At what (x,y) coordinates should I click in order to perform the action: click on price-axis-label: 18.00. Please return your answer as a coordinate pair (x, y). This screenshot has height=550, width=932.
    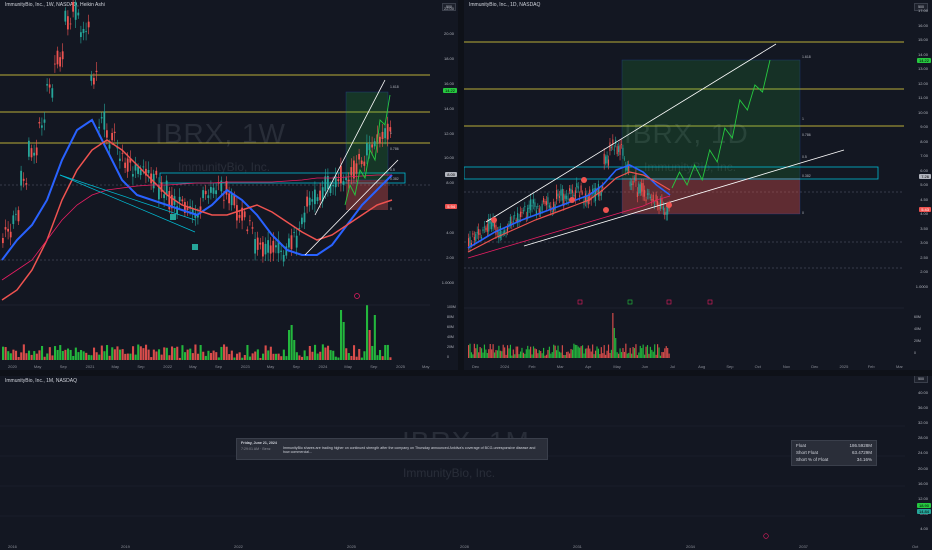
    Looking at the image, I should click on (448, 58).